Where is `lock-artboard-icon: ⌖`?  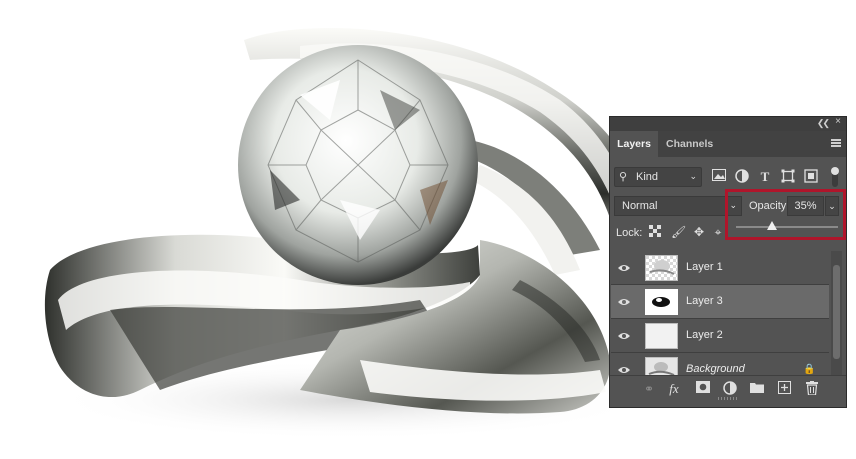
lock-artboard-icon: ⌖ is located at coordinates (718, 232).